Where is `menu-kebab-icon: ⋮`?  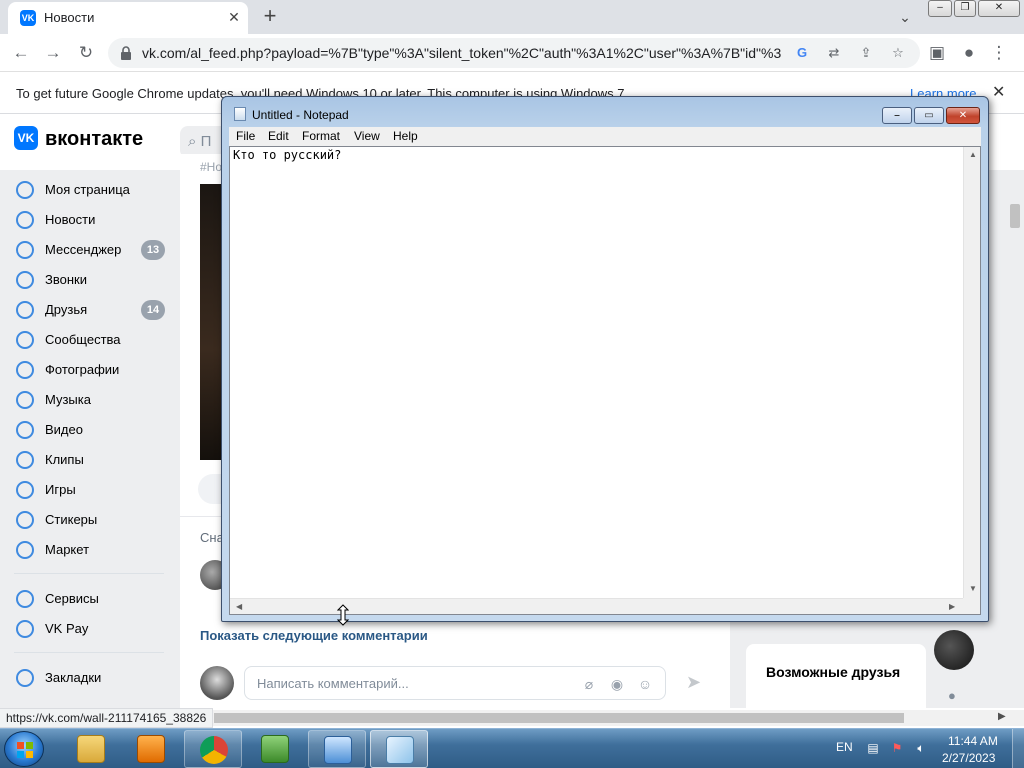 menu-kebab-icon: ⋮ is located at coordinates (999, 53).